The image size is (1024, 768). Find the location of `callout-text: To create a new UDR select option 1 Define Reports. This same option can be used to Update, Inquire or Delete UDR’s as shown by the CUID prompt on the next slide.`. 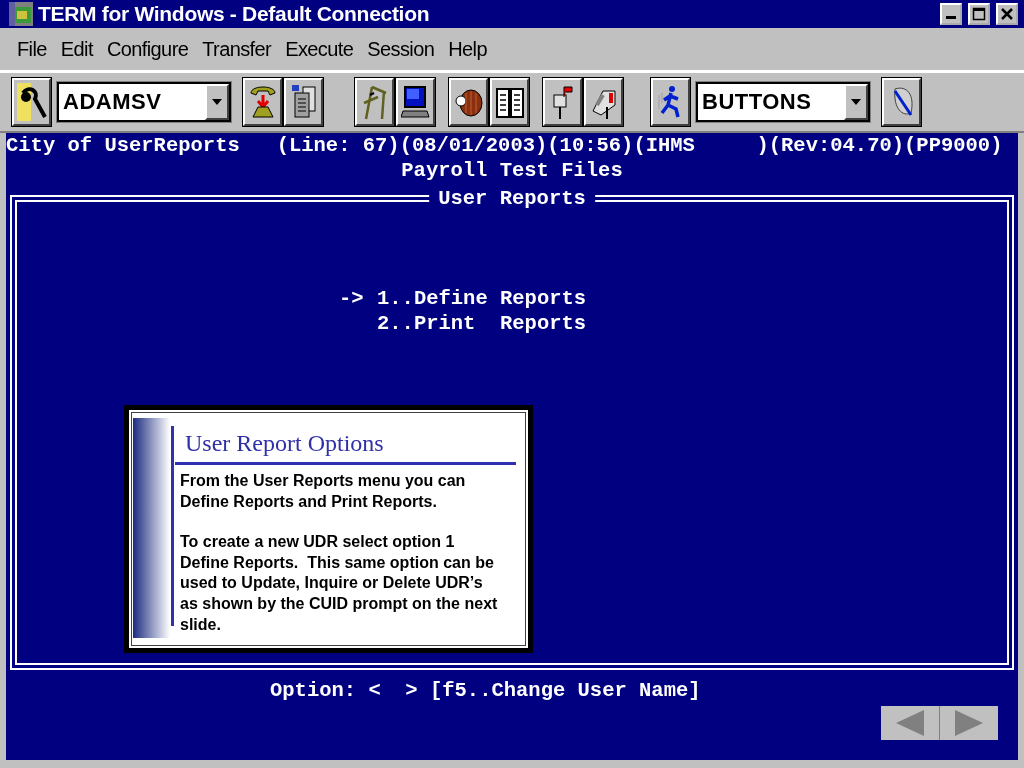

callout-text: To create a new UDR select option 1 Define Reports. This same option can be used to Update, Inquire or Delete UDR’s as shown by the CUID prompt on the next slide. is located at coordinates (339, 583).